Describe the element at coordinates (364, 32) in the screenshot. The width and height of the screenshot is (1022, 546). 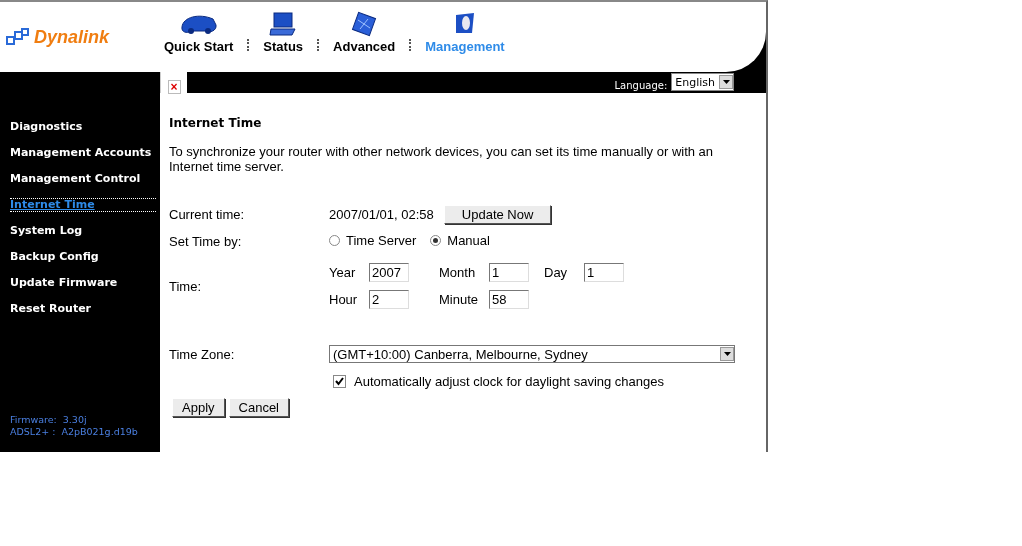
I see `nav-tab: Advanced` at that location.